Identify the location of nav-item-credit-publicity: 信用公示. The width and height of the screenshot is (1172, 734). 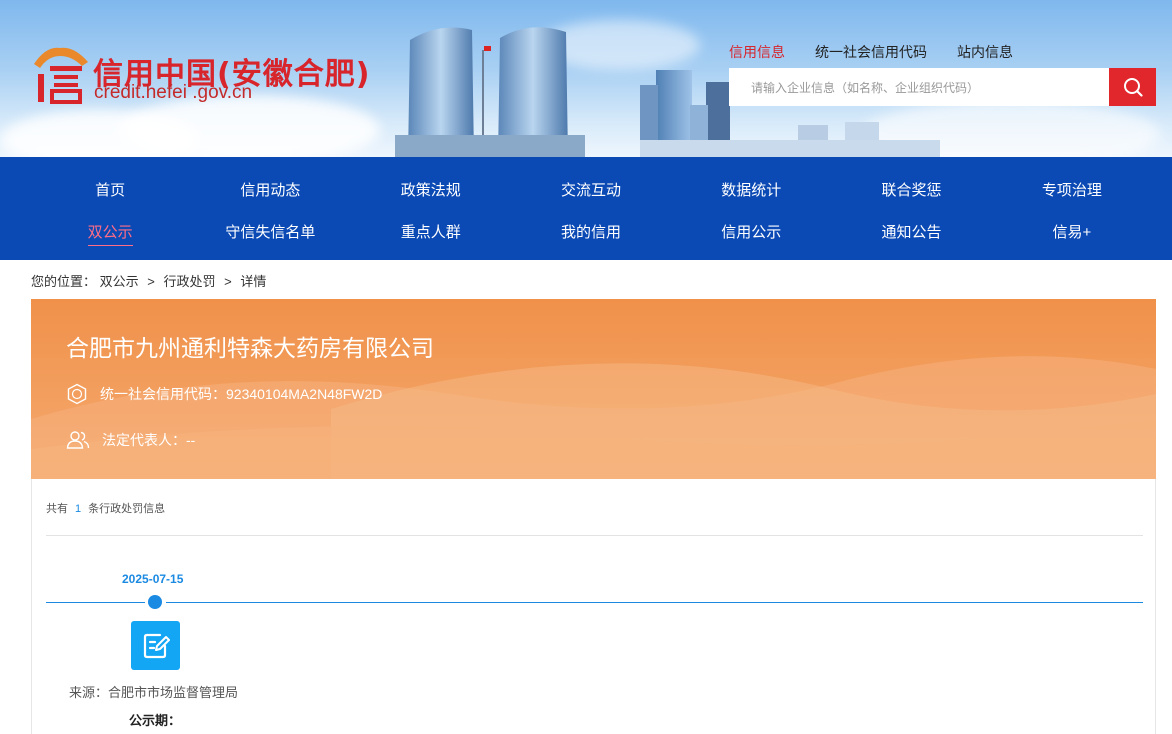
(751, 231).